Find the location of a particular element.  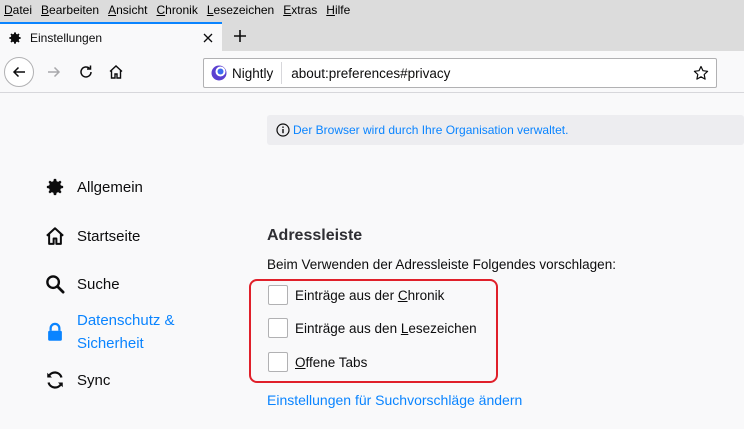

nightly-logo-icon is located at coordinates (219, 73).